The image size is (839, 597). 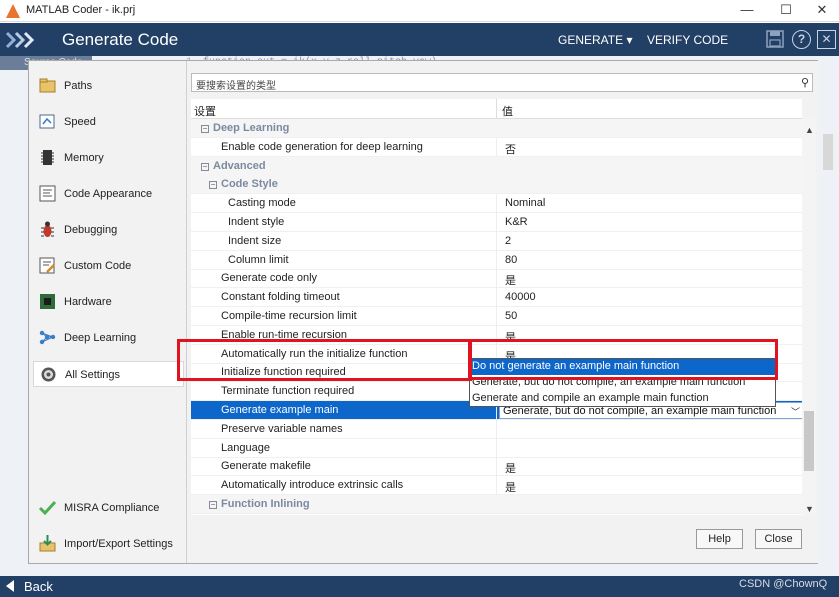 I want to click on table-row: Generate code only 是, so click(x=496, y=279).